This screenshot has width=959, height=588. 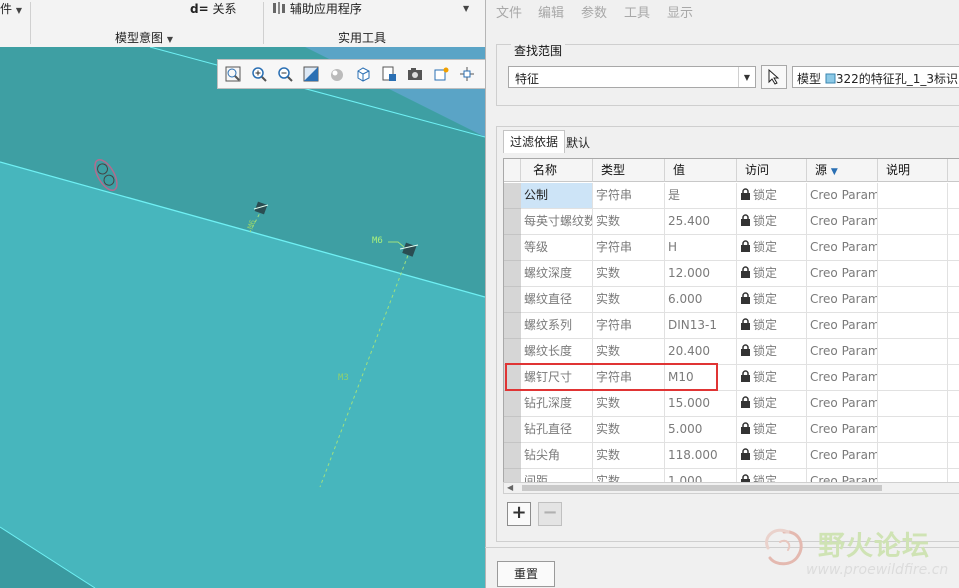 What do you see at coordinates (701, 430) in the screenshot?
I see `cell-value: 5.000` at bounding box center [701, 430].